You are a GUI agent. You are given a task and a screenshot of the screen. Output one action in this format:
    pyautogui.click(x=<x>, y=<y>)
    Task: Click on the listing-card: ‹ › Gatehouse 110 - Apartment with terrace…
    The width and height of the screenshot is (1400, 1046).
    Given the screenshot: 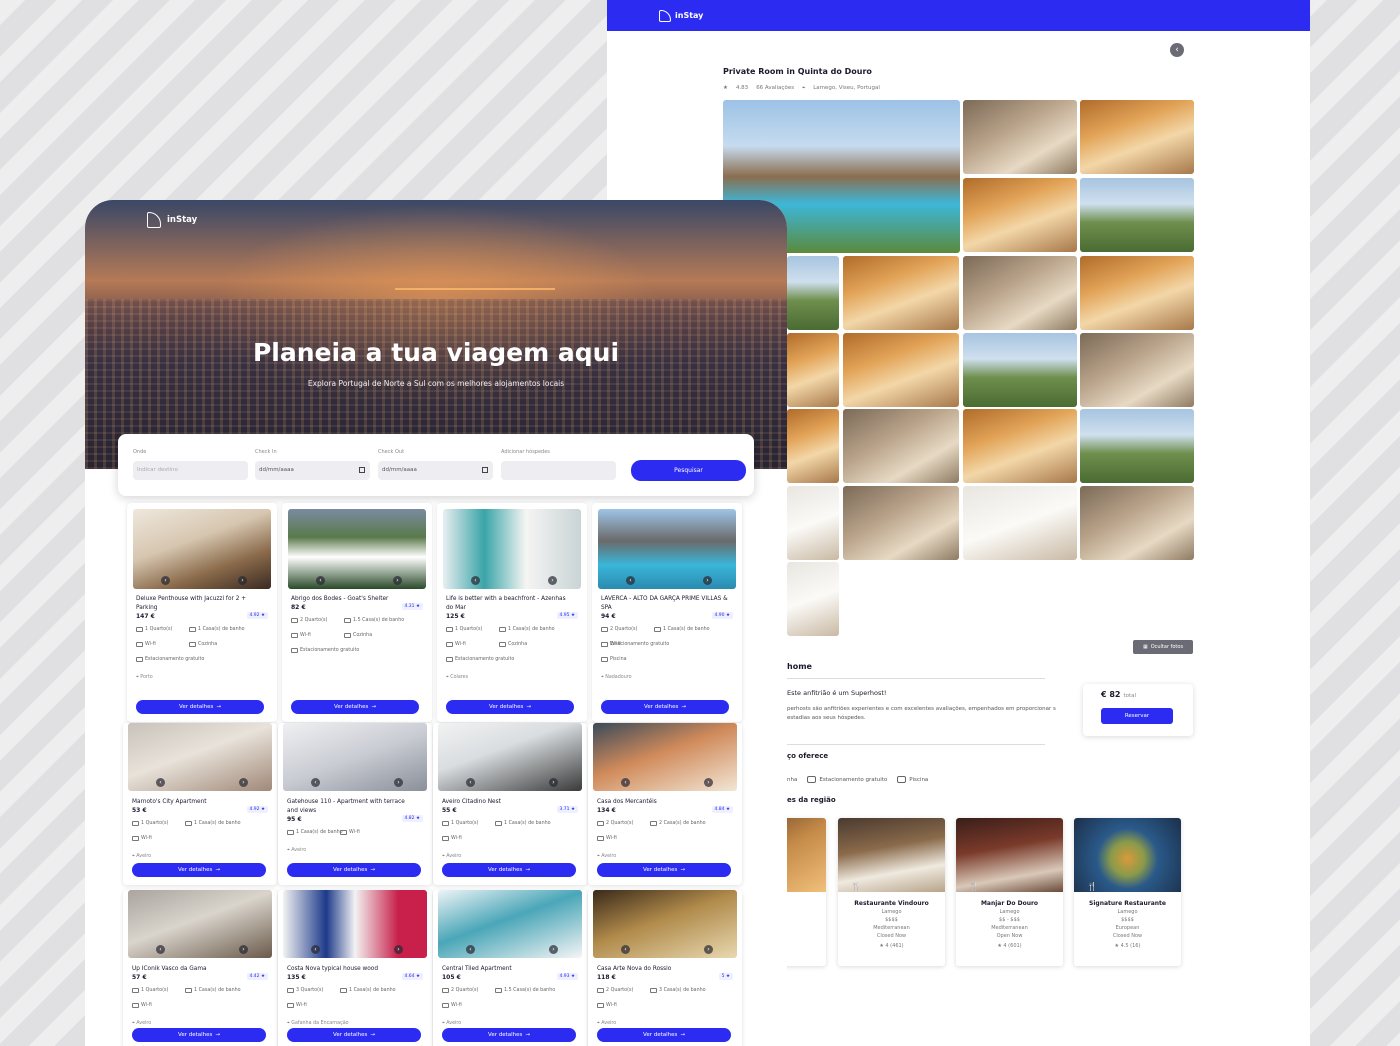 What is the action you would take?
    pyautogui.click(x=355, y=804)
    